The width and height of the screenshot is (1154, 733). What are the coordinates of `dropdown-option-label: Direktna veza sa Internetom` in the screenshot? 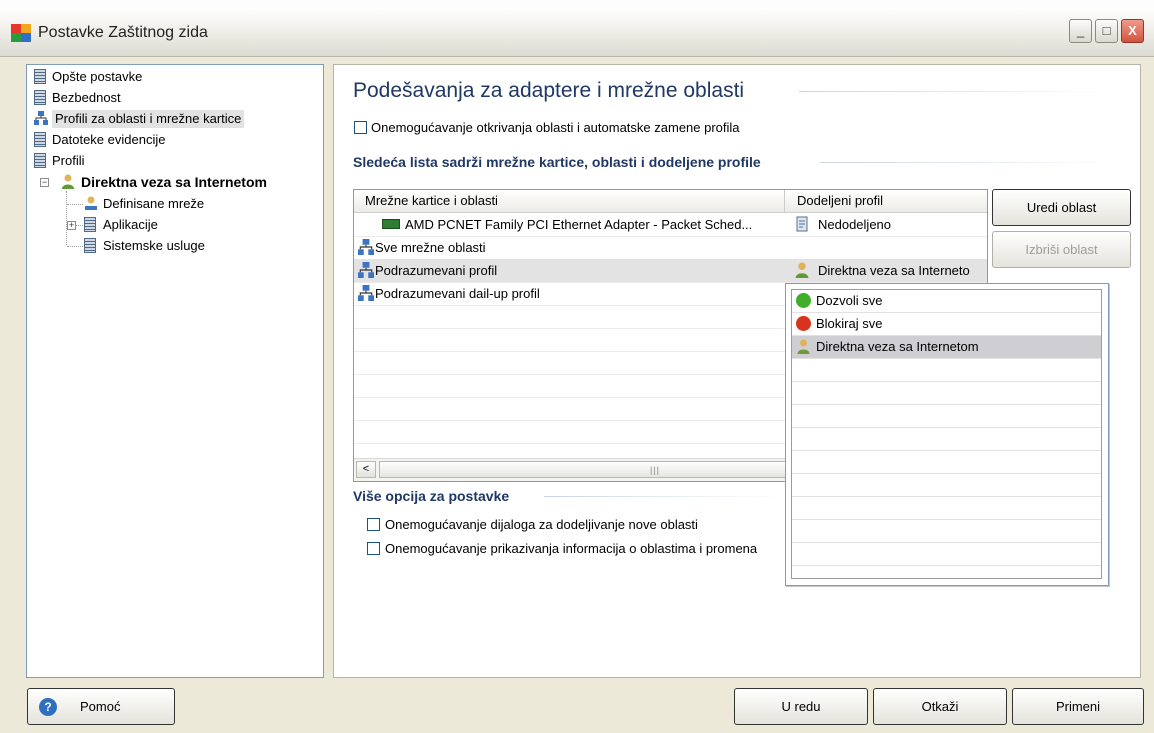 It's located at (897, 346).